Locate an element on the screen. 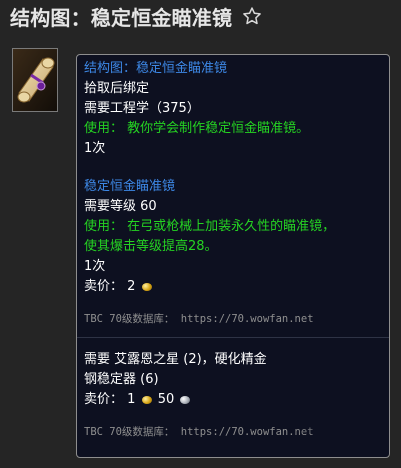  item-icon-frame is located at coordinates (35, 80).